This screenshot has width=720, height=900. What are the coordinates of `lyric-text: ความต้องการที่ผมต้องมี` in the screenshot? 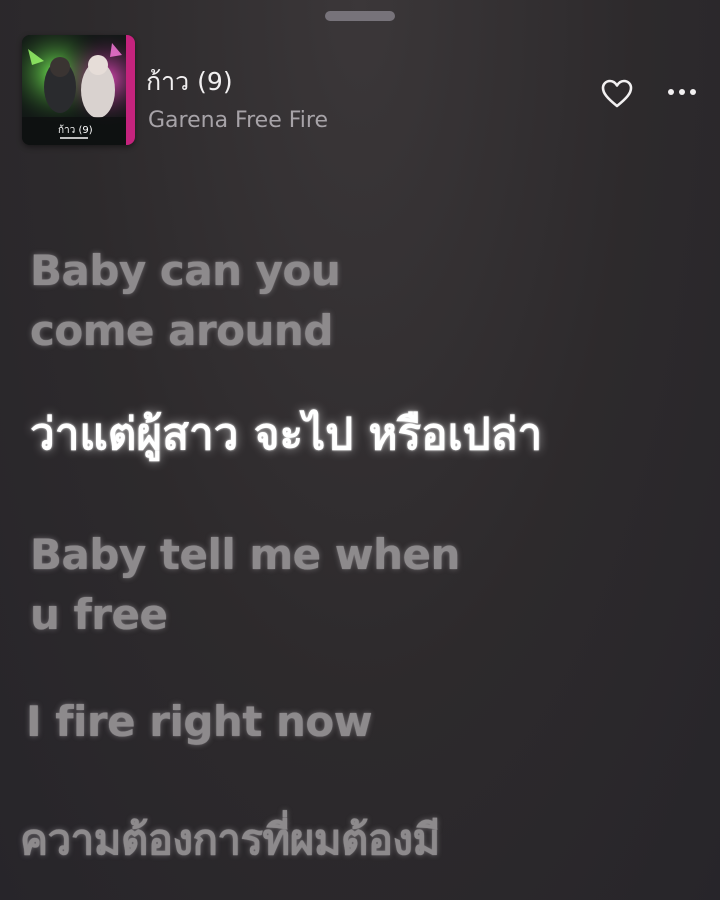 It's located at (230, 839).